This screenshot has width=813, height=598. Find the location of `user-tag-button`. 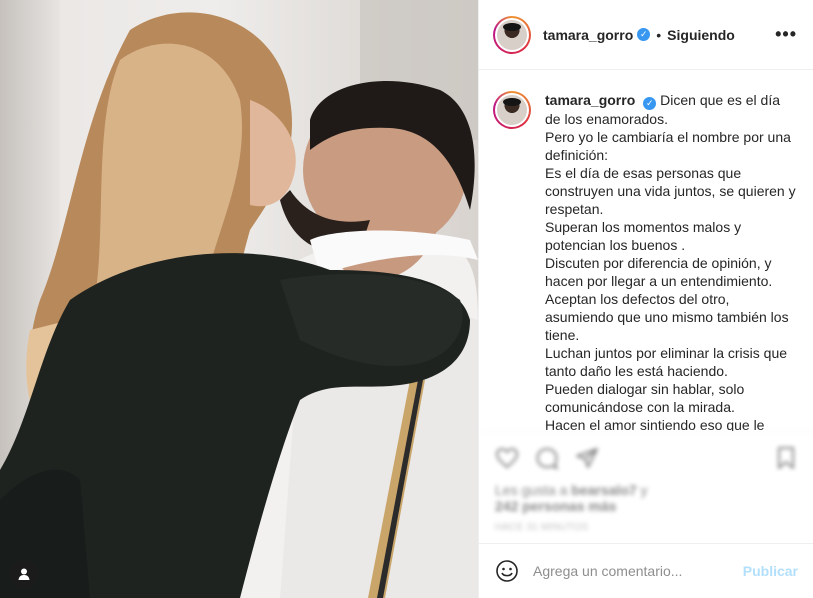

user-tag-button is located at coordinates (24, 574).